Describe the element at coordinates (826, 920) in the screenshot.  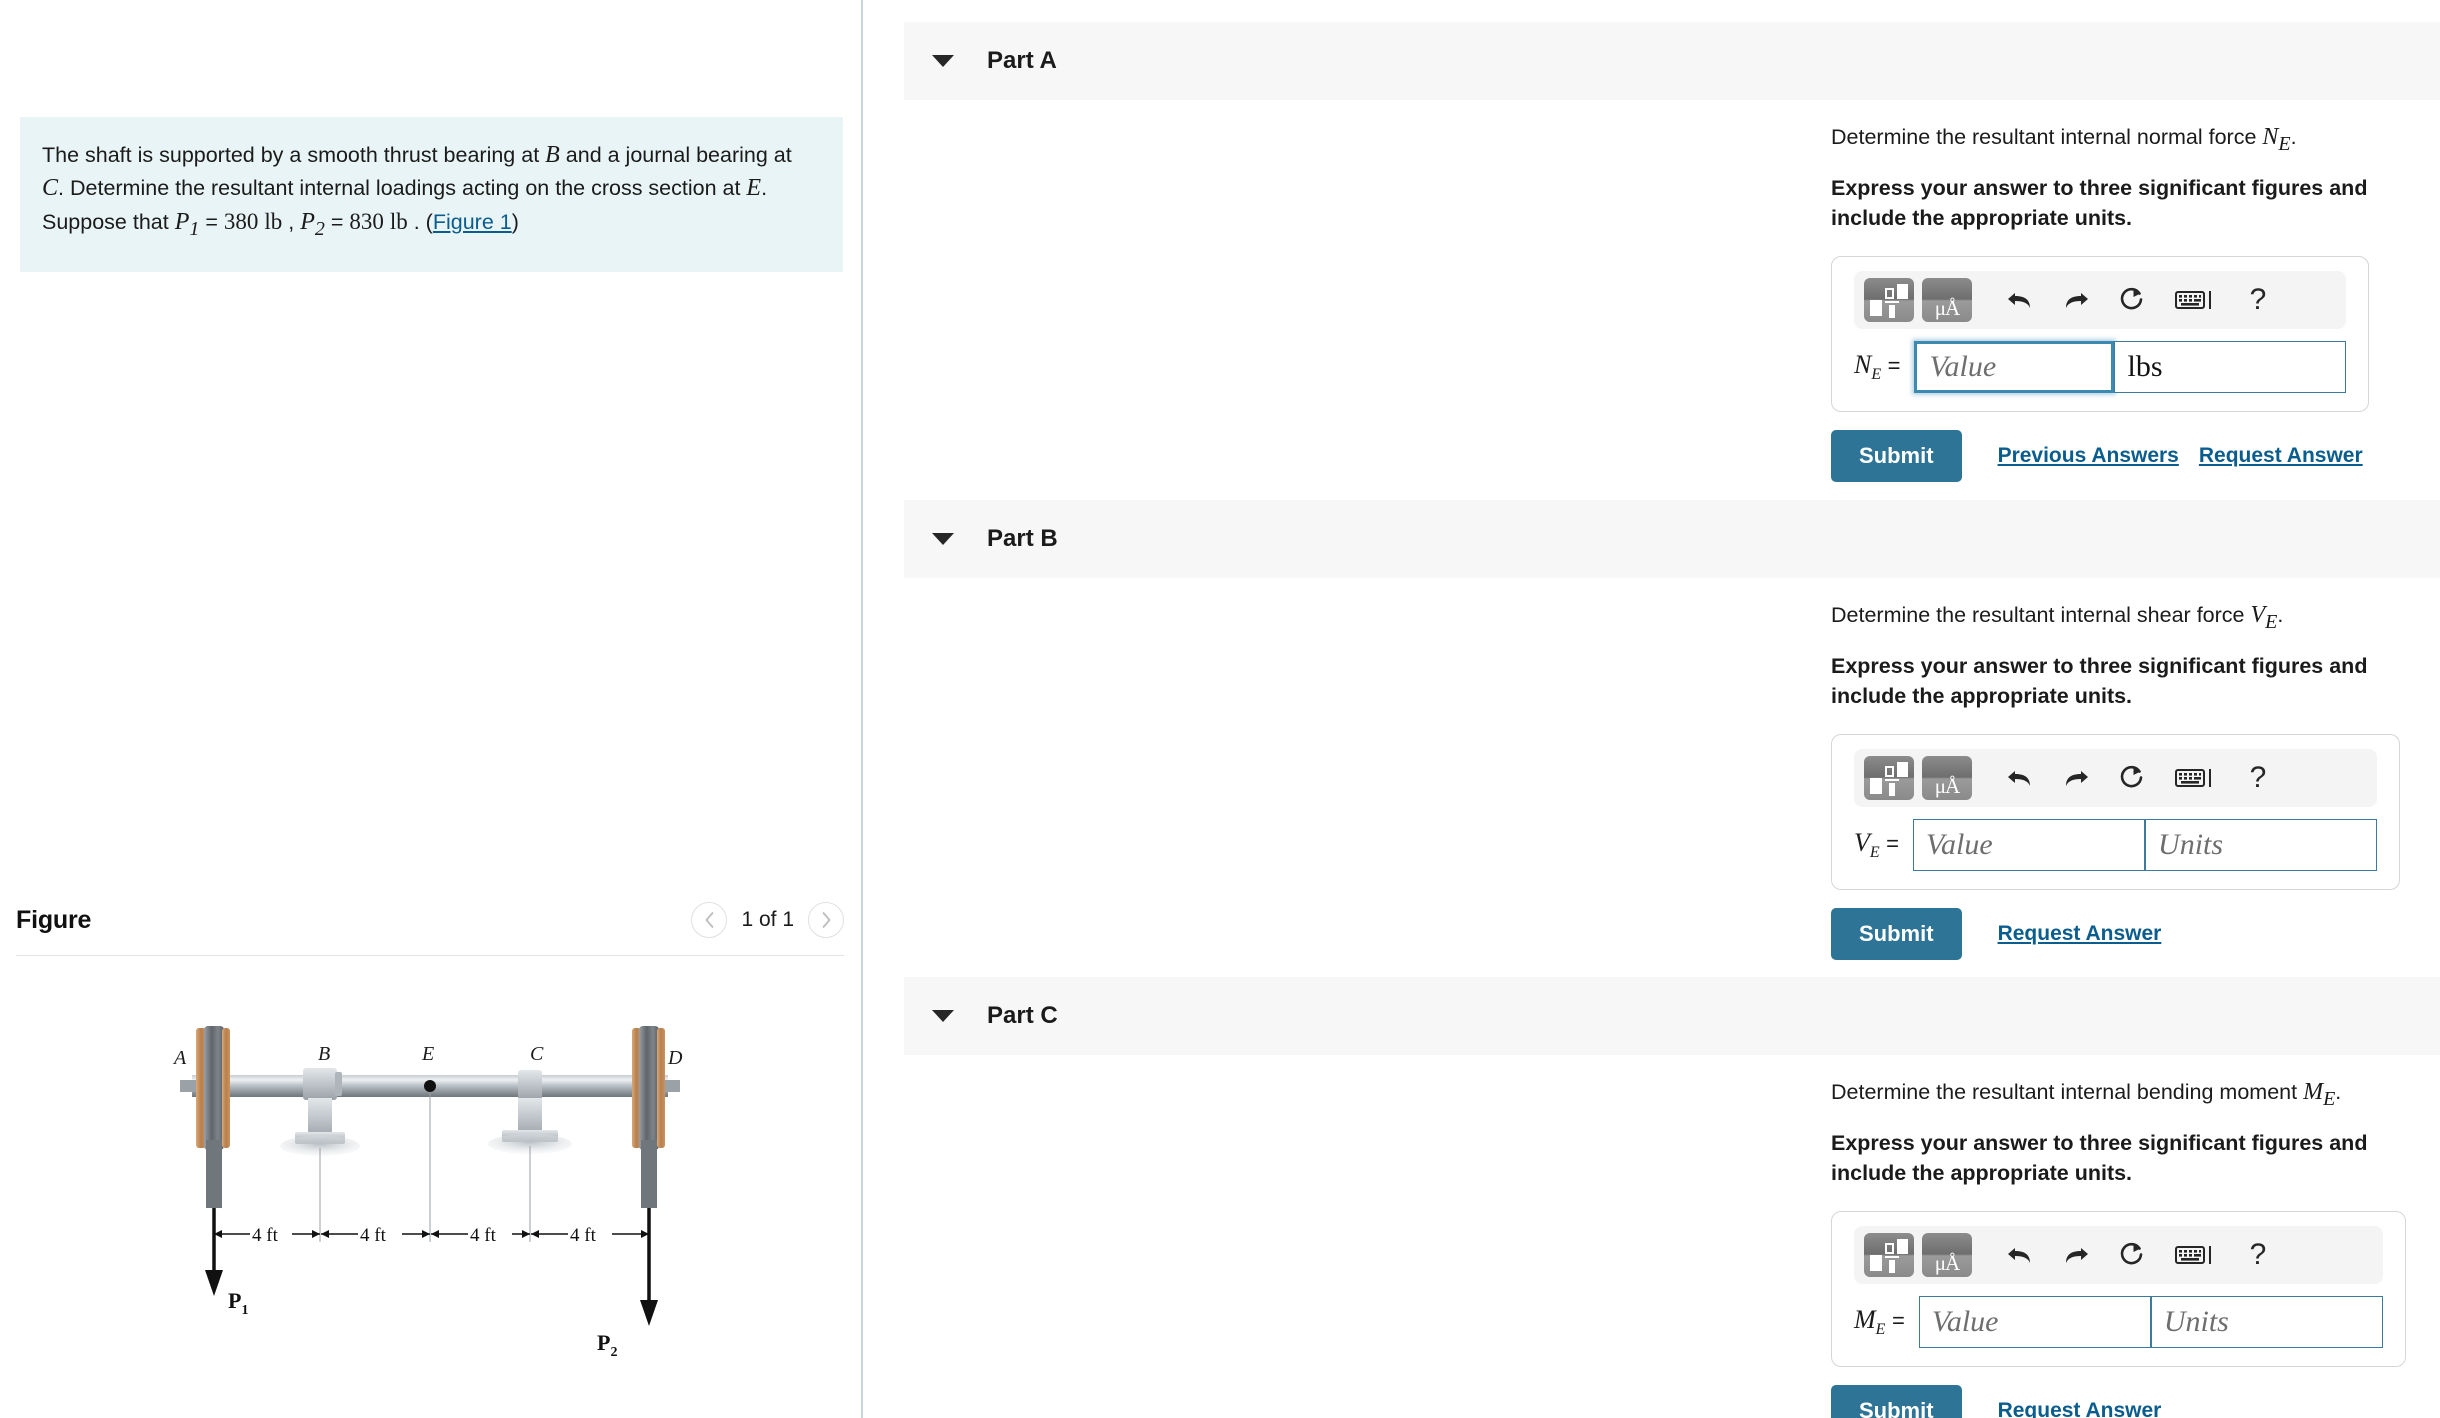
I see `chevron-right-icon` at that location.